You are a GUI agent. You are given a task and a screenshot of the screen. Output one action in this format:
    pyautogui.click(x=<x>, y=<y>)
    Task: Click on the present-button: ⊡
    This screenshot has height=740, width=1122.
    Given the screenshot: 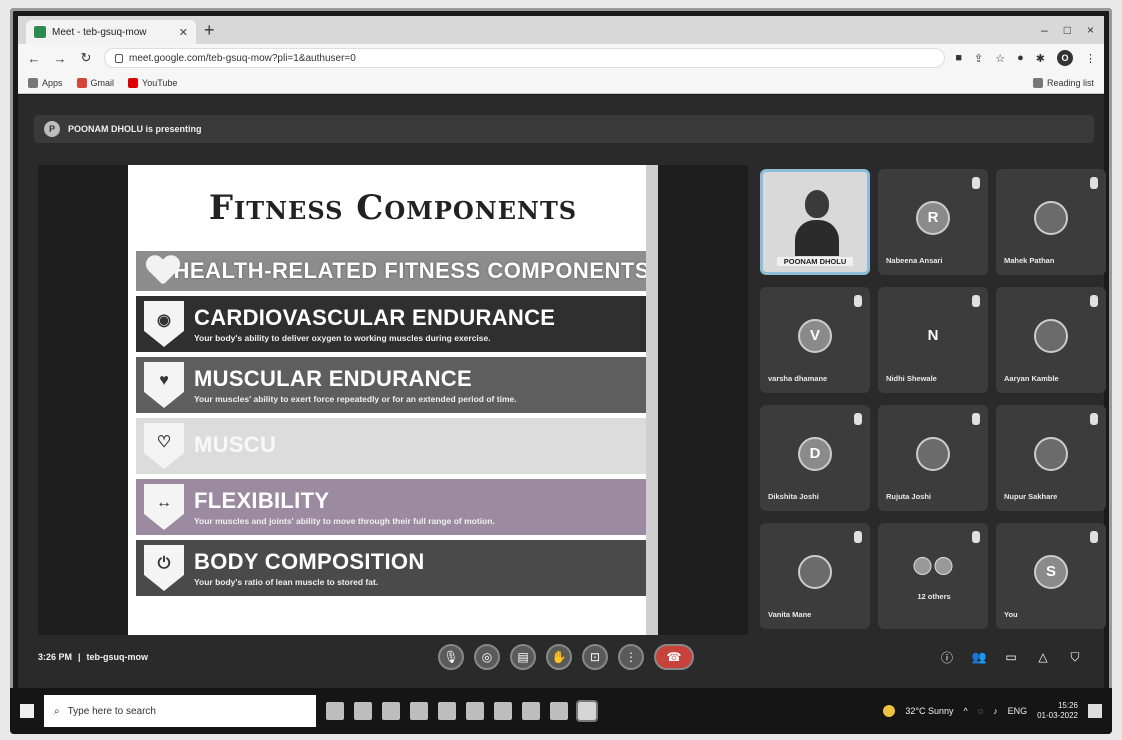 What is the action you would take?
    pyautogui.click(x=595, y=657)
    